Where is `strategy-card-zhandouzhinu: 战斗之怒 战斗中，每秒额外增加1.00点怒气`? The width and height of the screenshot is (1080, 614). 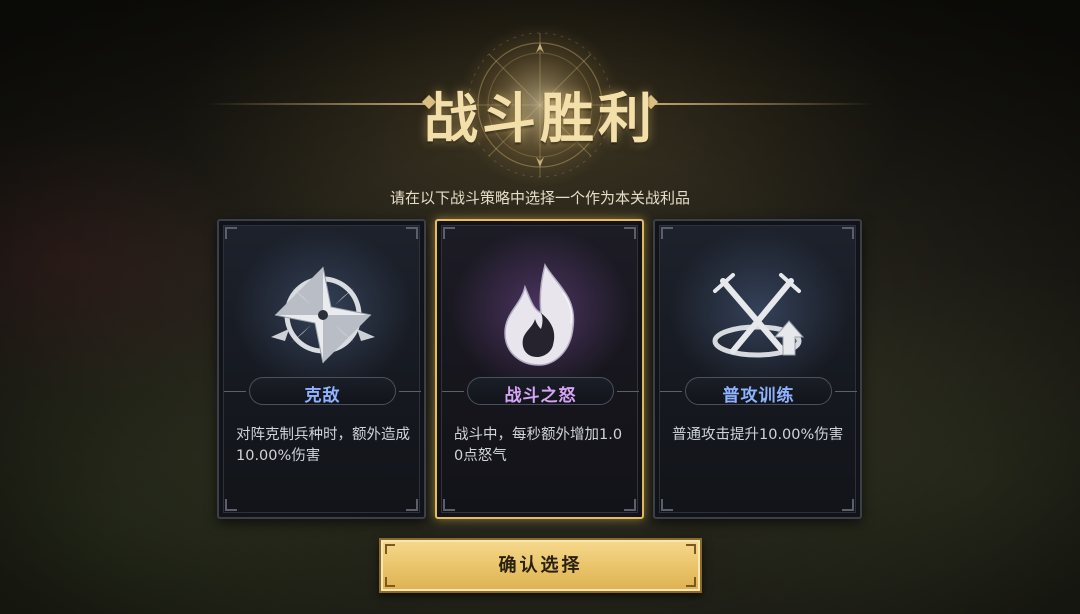 strategy-card-zhandouzhinu: 战斗之怒 战斗中，每秒额外增加1.00点怒气 is located at coordinates (539, 369).